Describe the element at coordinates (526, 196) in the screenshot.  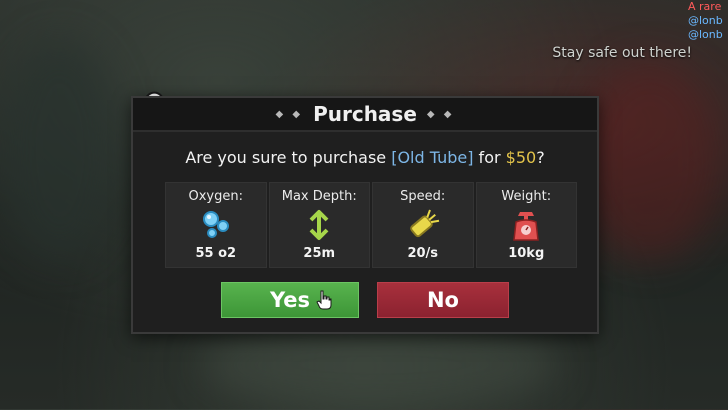
I see `stat-label: Weight:` at that location.